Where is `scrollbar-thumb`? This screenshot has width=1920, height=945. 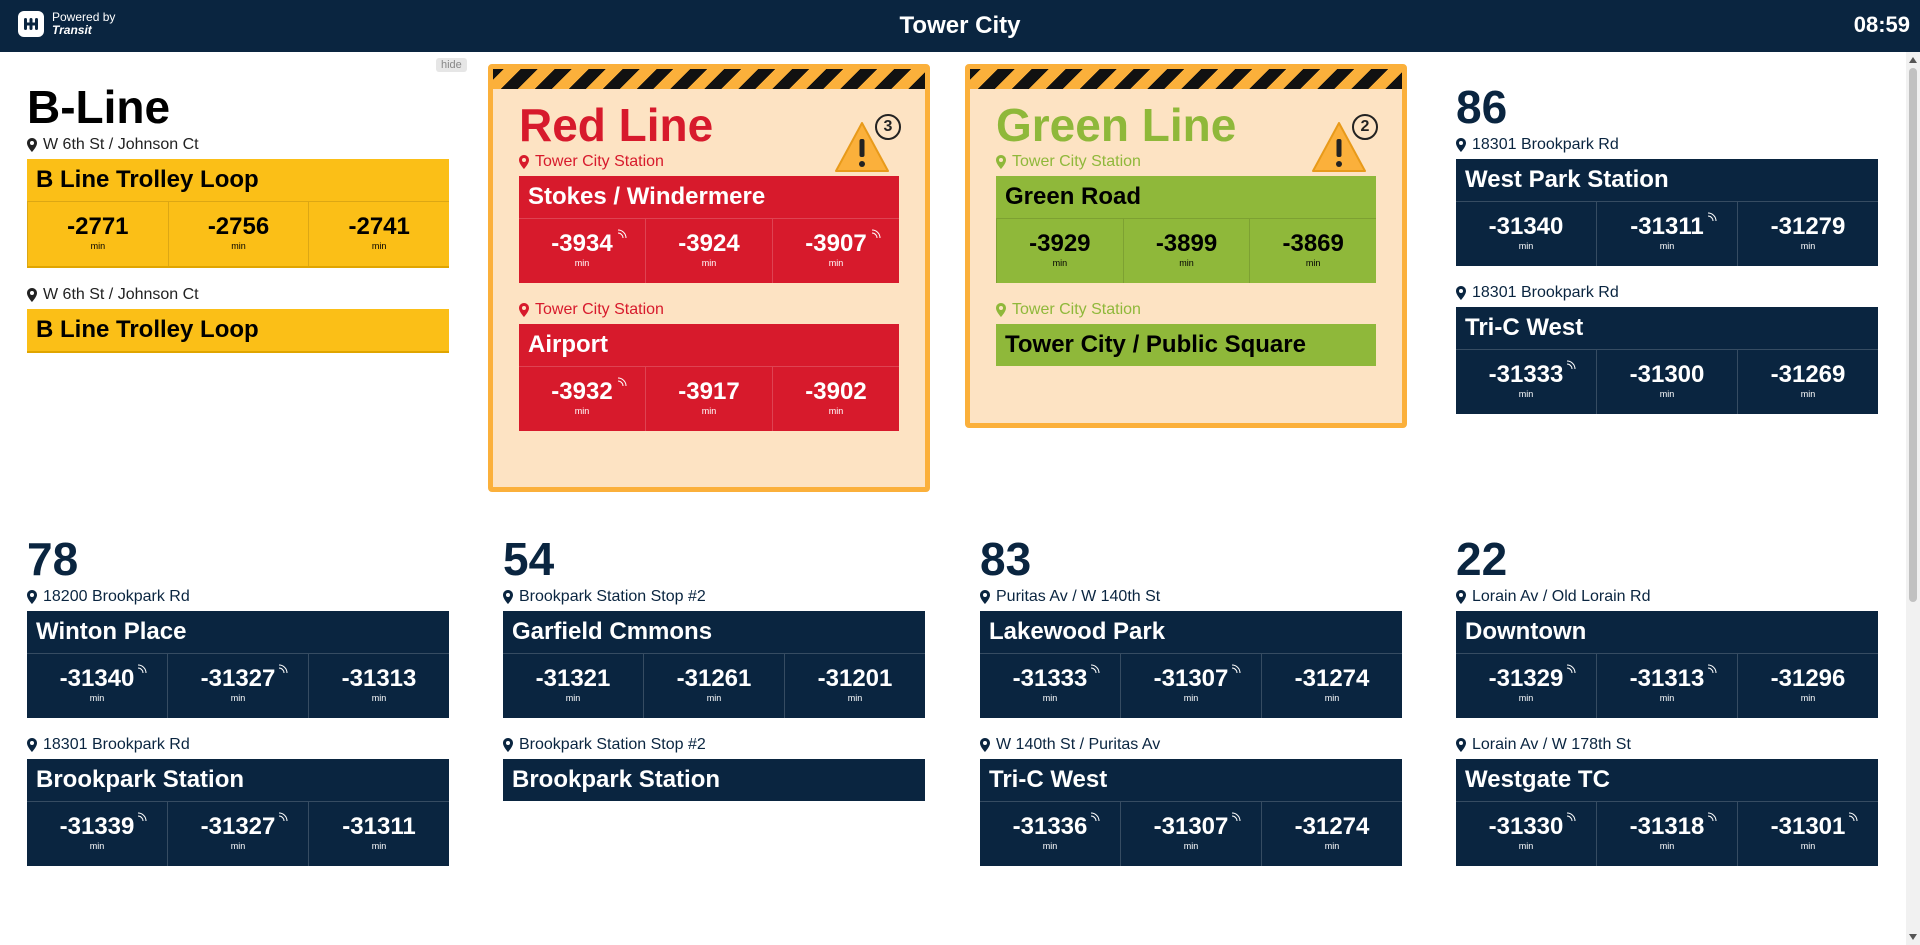 scrollbar-thumb is located at coordinates (1913, 335).